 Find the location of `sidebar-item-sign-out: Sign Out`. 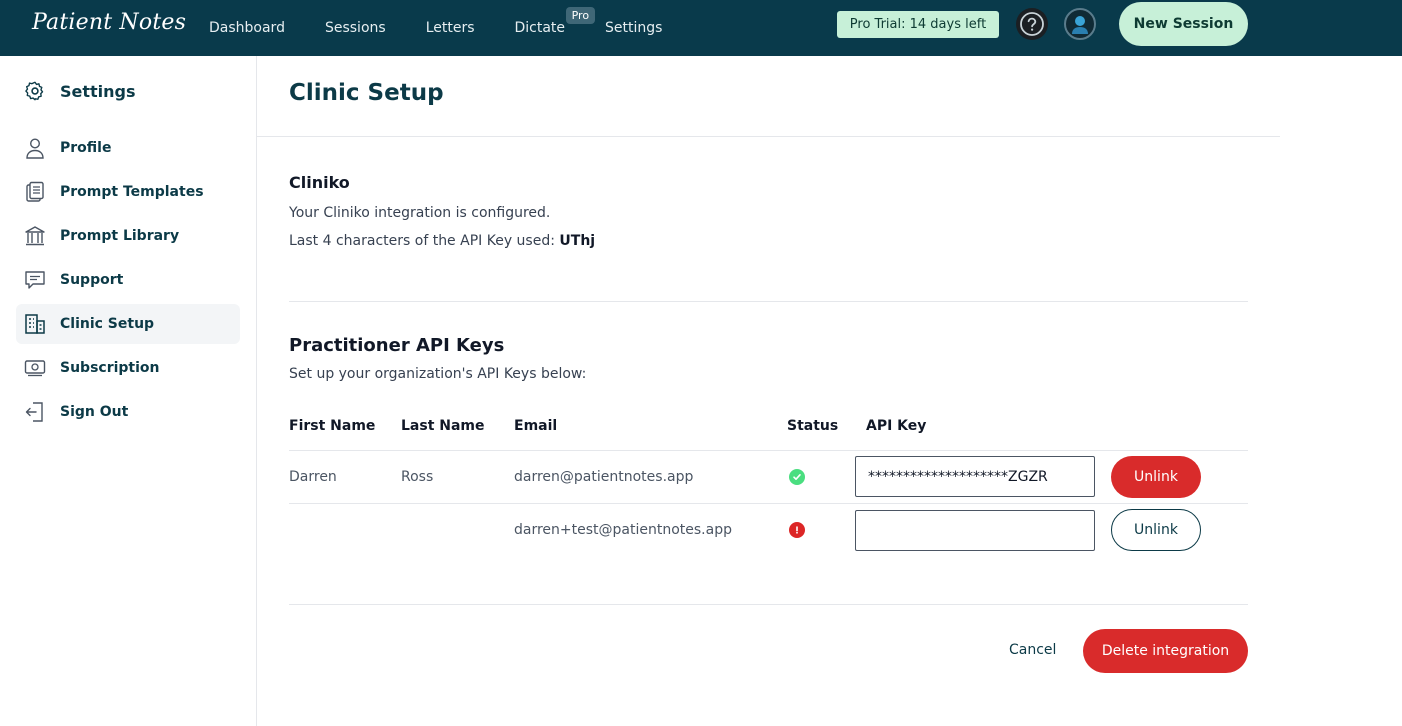

sidebar-item-sign-out: Sign Out is located at coordinates (128, 412).